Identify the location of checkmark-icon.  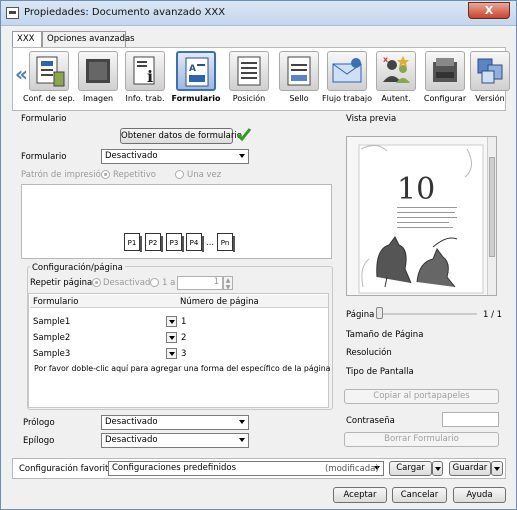
(244, 135).